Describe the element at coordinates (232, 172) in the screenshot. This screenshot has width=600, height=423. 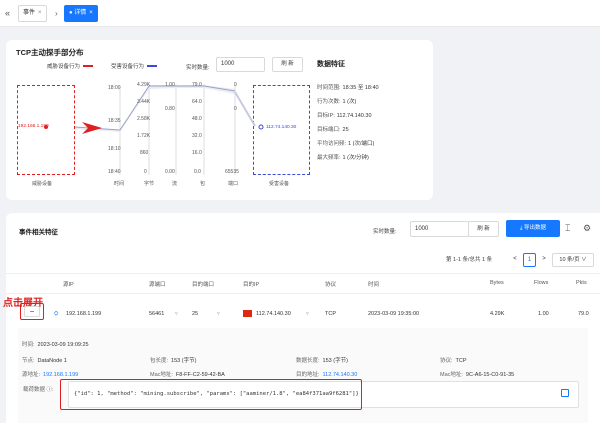
I see `axis-tick: 65535` at that location.